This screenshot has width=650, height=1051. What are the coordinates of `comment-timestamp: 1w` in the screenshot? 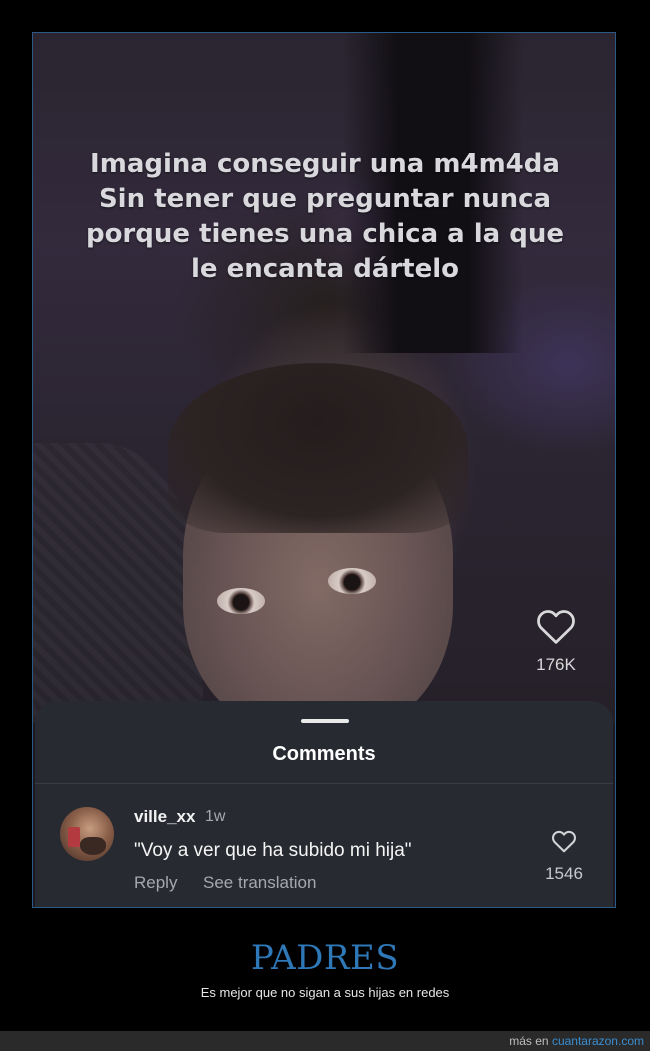 It's located at (215, 816).